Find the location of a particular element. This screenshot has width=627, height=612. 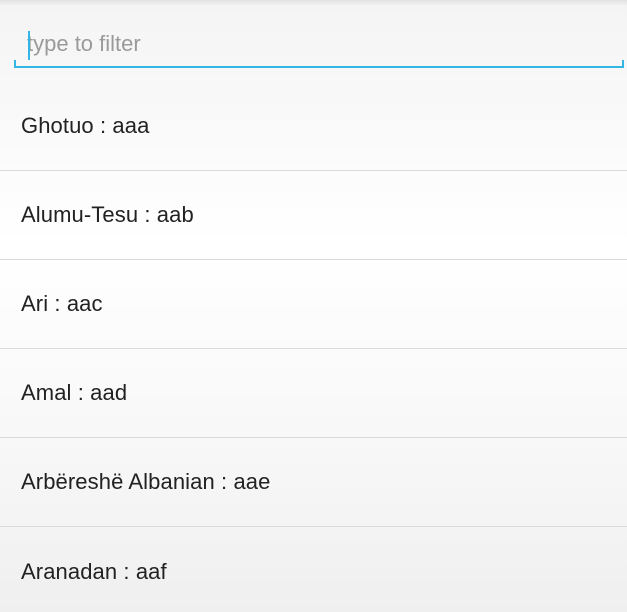

list-item-label: Amal : aad is located at coordinates (74, 392).